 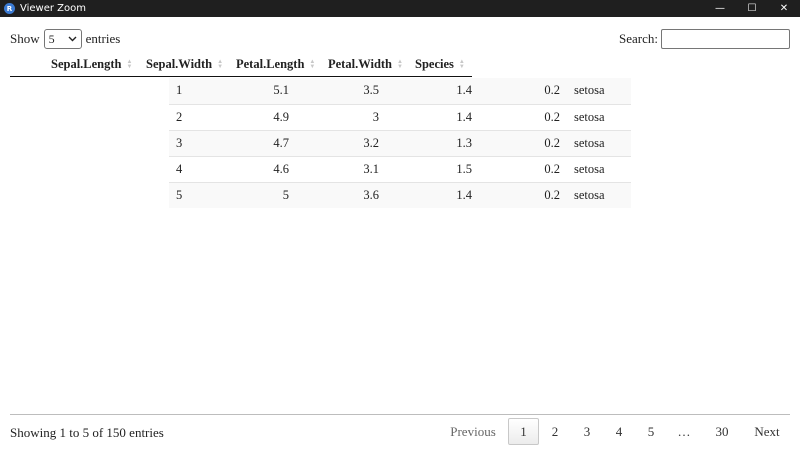 I want to click on length-control: Show 5 entries, so click(x=65, y=39).